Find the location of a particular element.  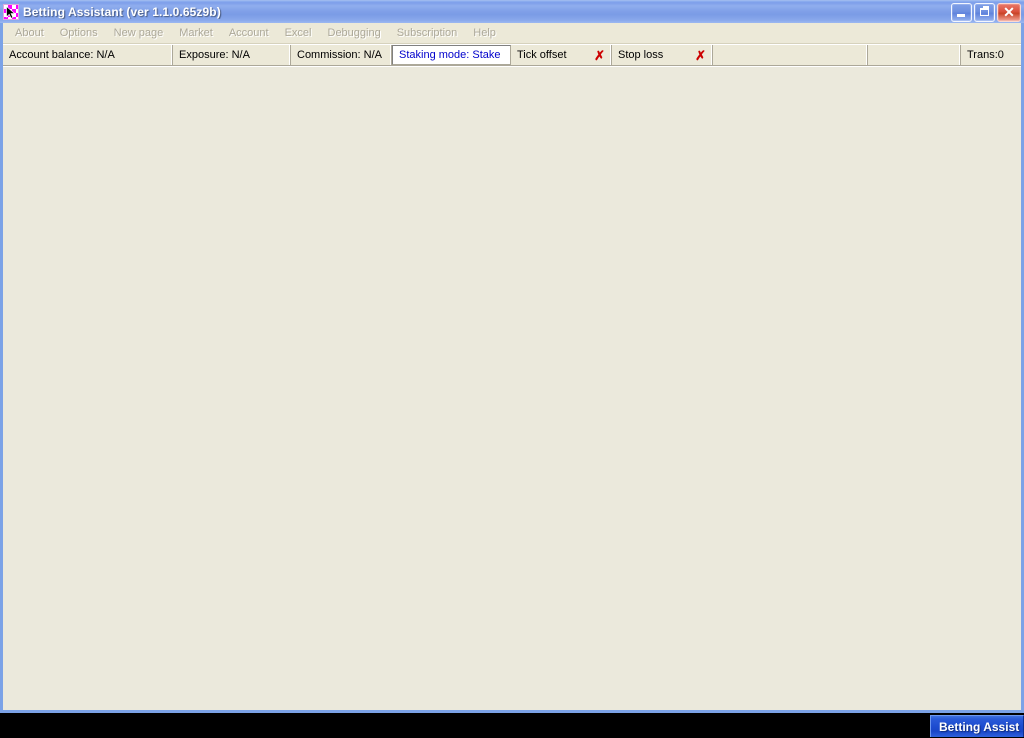

status-account-balance: Account balance: N/A is located at coordinates (88, 55).